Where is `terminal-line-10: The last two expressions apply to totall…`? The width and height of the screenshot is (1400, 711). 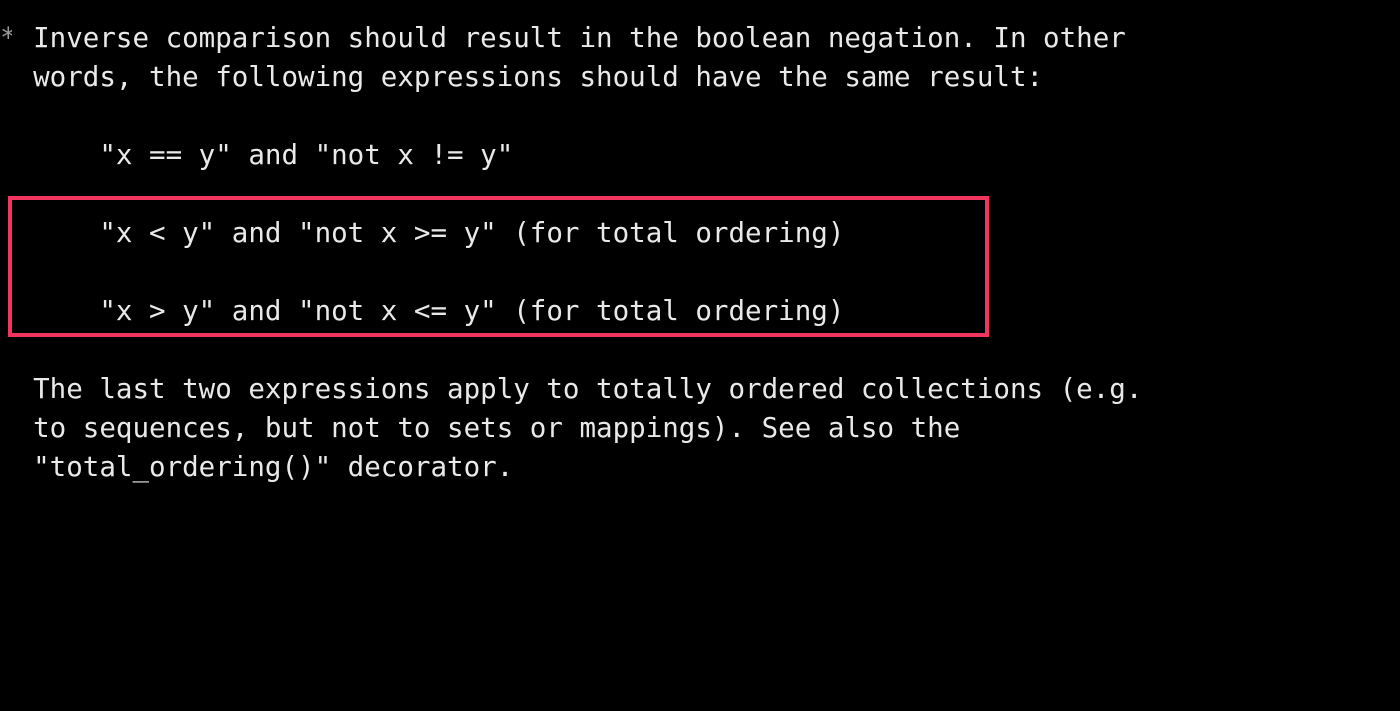 terminal-line-10: The last two expressions apply to totall… is located at coordinates (571, 389).